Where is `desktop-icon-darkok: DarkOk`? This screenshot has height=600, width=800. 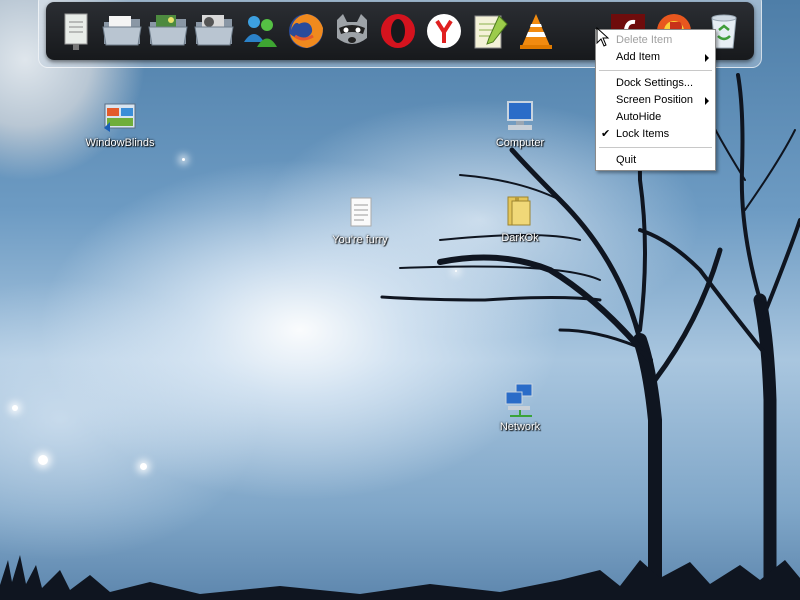 desktop-icon-darkok: DarkOk is located at coordinates (520, 218).